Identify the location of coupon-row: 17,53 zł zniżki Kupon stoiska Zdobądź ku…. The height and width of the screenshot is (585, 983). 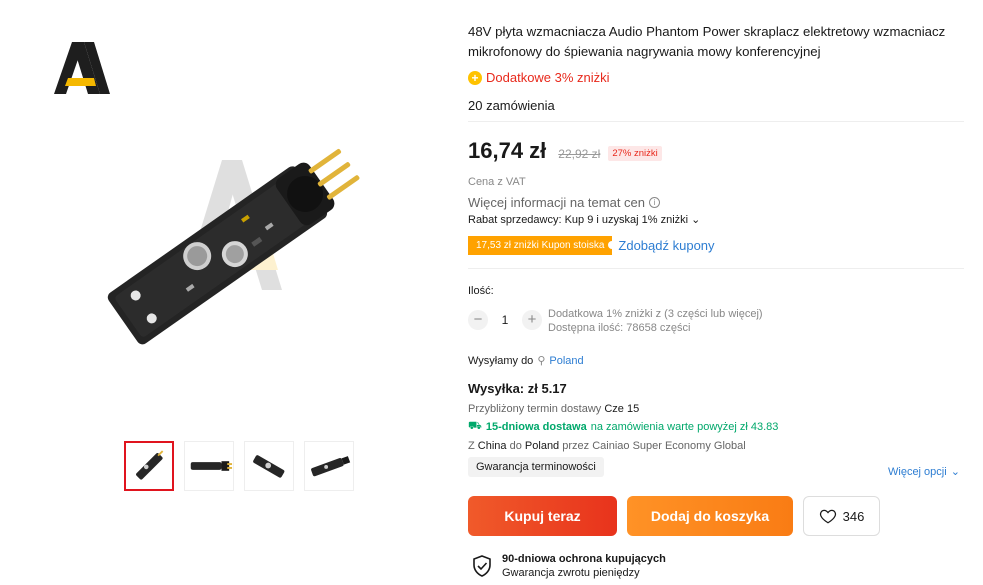
(591, 245).